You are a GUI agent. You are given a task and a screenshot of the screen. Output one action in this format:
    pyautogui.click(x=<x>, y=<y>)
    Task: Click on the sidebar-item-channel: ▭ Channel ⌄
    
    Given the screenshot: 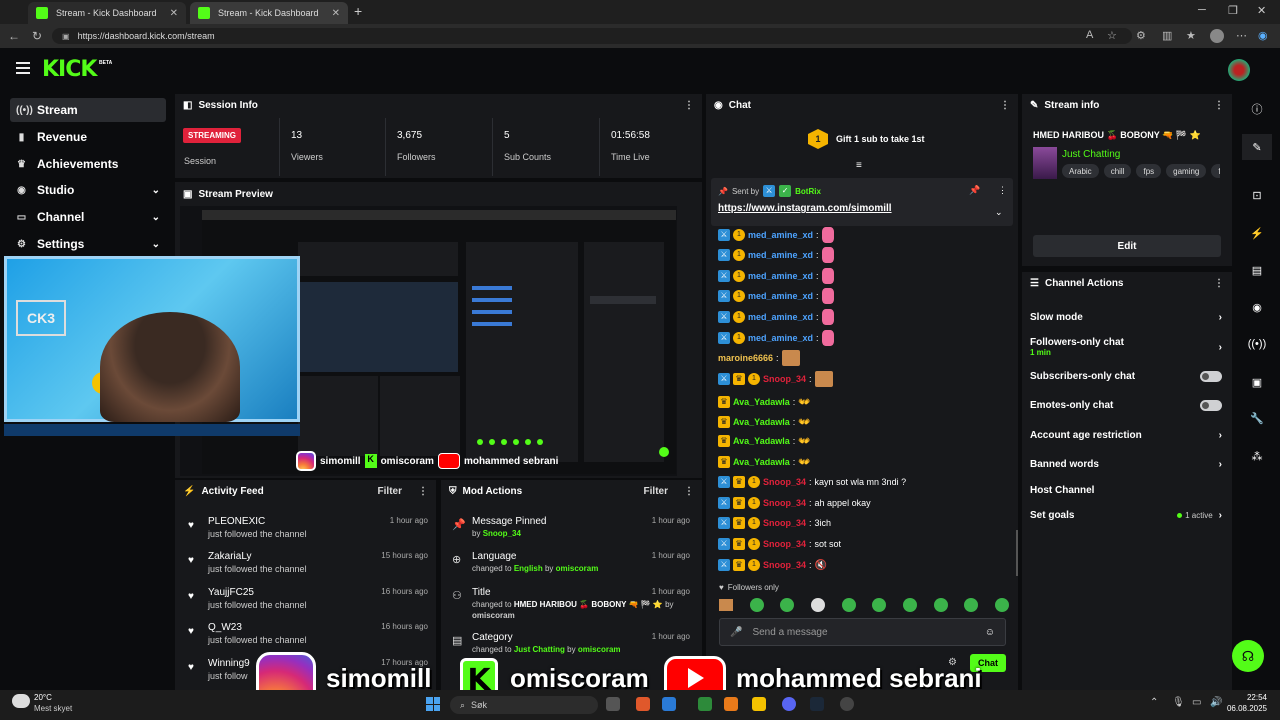 What is the action you would take?
    pyautogui.click(x=88, y=217)
    